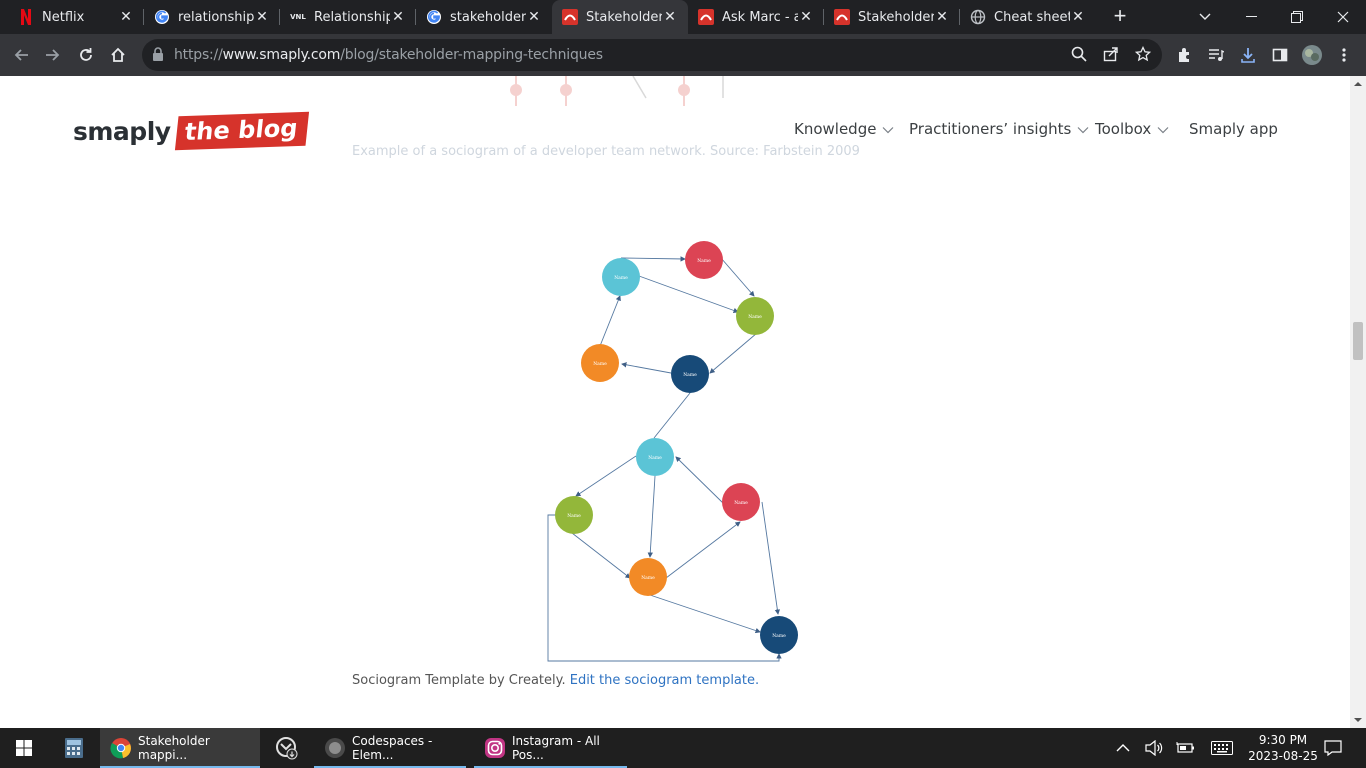 The image size is (1366, 768). I want to click on tab-search-icon, so click(1205, 17).